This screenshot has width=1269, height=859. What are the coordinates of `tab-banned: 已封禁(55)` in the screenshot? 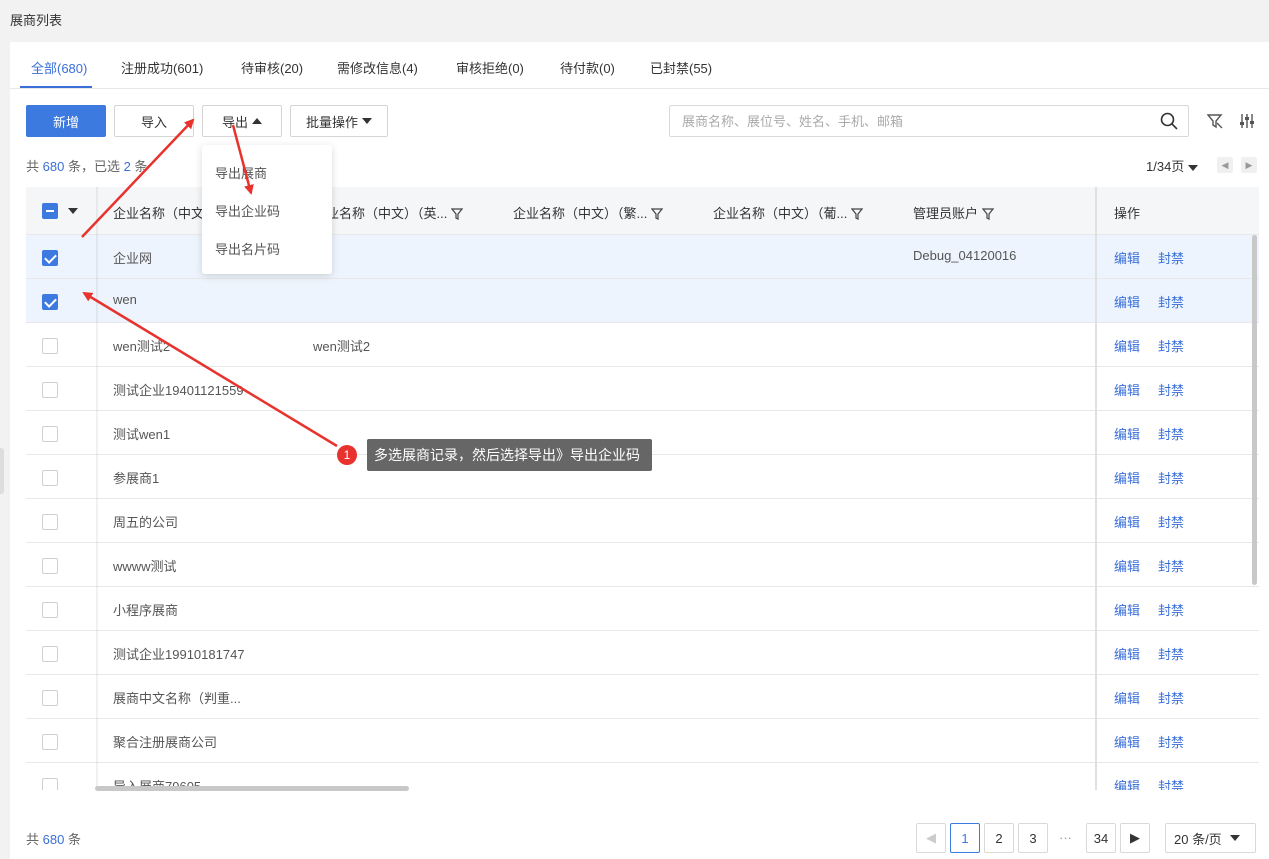 It's located at (681, 67).